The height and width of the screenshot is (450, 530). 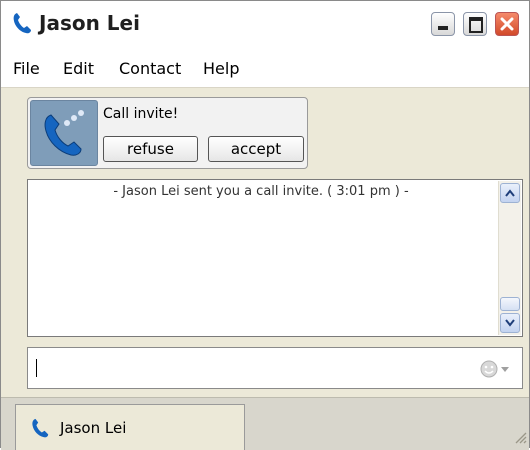 I want to click on message-input, so click(x=275, y=368).